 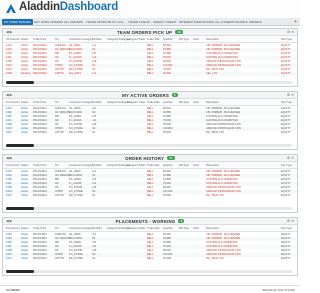 What do you see at coordinates (196, 22) in the screenshot?
I see `tab-interest-derivatives: INTEREST/DERIVATIVES` at bounding box center [196, 22].